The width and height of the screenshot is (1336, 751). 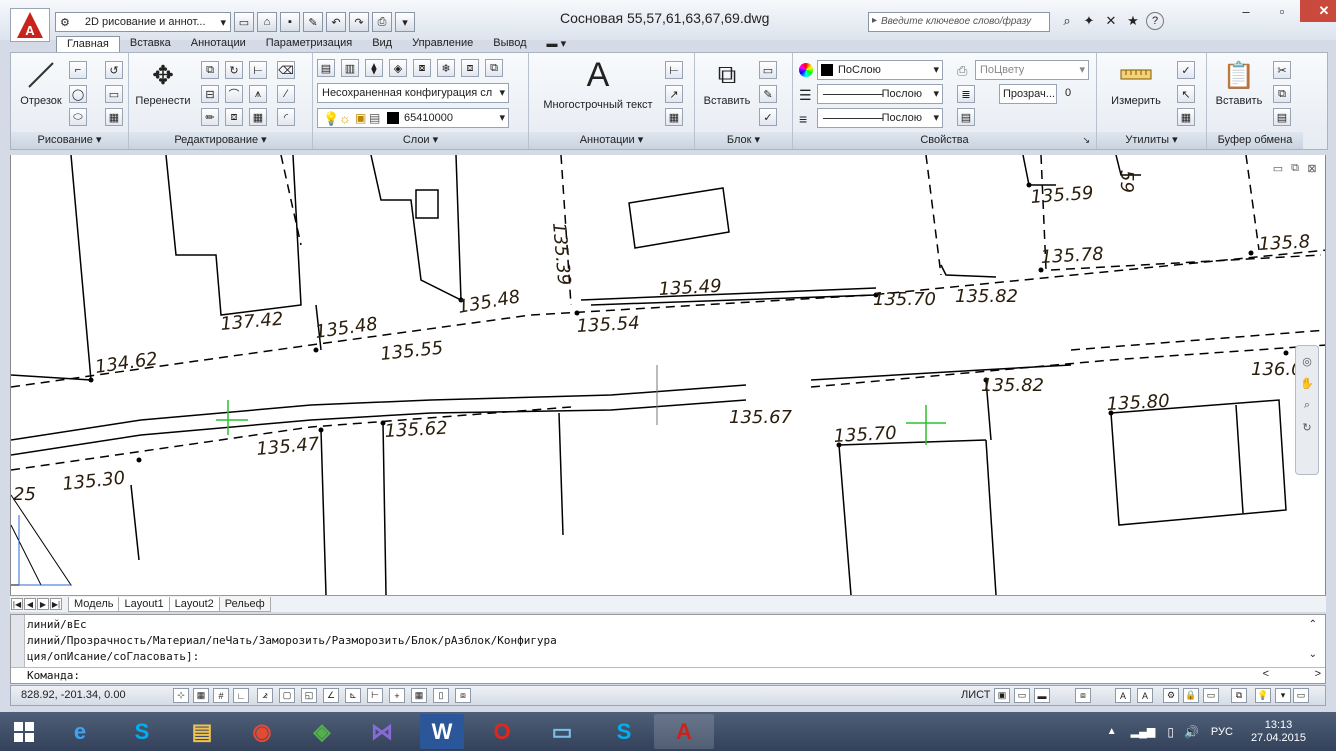 I want to click on clean-screen-icon: ▭, so click(x=1301, y=695).